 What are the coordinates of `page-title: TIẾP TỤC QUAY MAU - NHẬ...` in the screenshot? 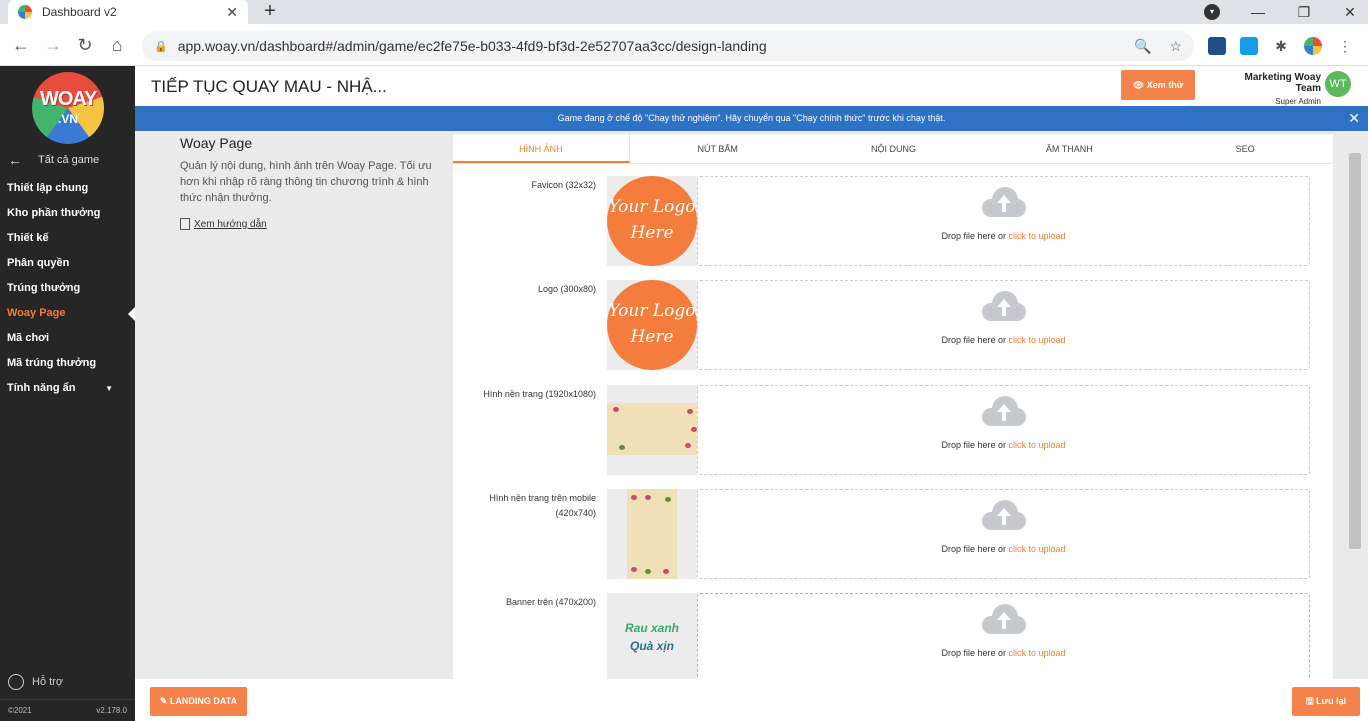 It's located at (269, 86).